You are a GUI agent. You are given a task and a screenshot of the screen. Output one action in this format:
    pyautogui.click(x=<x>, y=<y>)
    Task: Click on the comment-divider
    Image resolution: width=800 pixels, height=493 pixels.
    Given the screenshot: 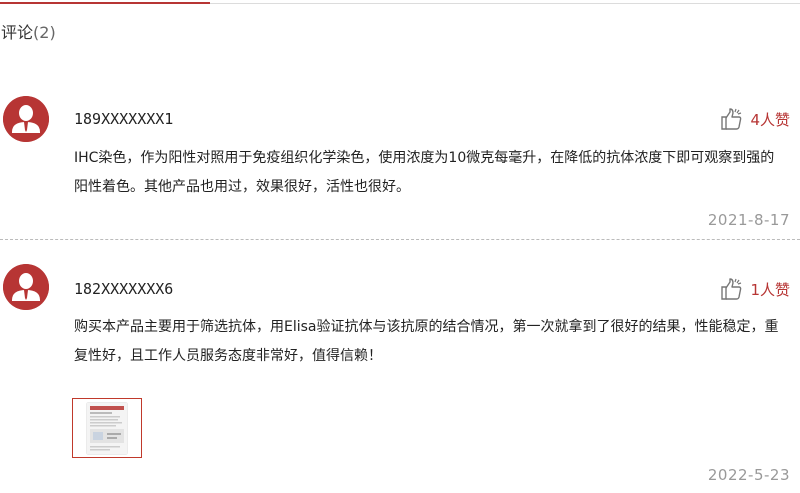 What is the action you would take?
    pyautogui.click(x=400, y=239)
    